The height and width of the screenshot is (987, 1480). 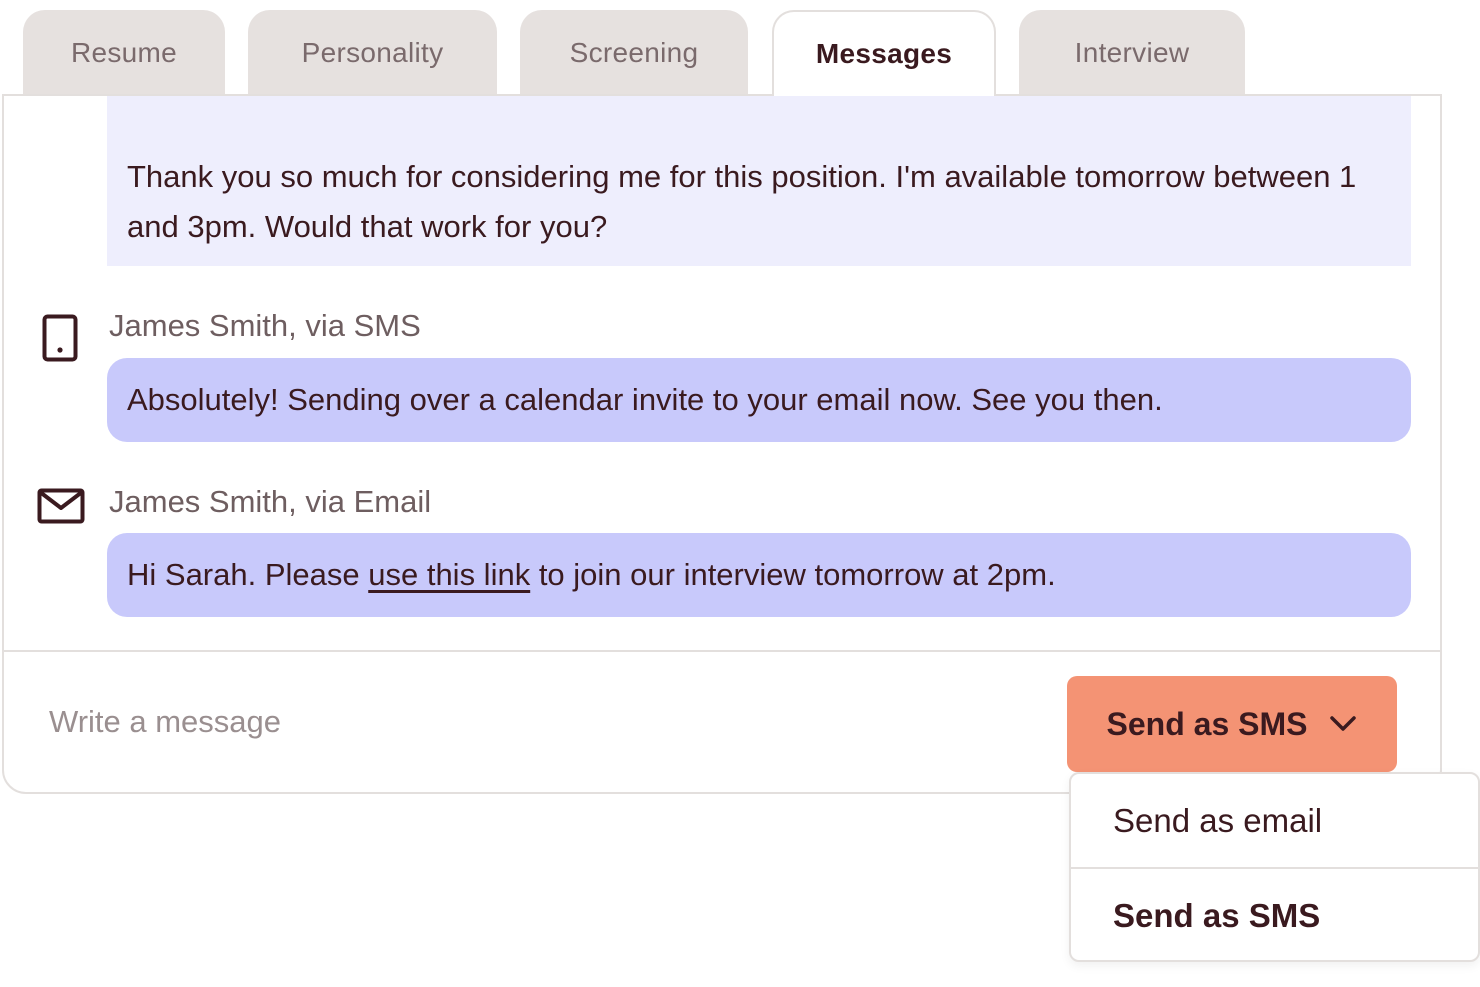 What do you see at coordinates (372, 53) in the screenshot?
I see `tab-personality: Personality` at bounding box center [372, 53].